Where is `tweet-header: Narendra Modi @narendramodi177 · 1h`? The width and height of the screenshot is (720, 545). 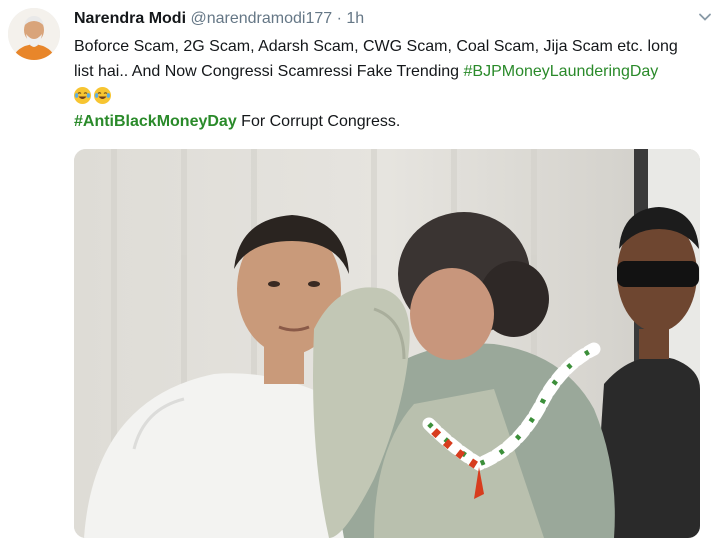
tweet-header: Narendra Modi @narendramodi177 · 1h is located at coordinates (377, 19).